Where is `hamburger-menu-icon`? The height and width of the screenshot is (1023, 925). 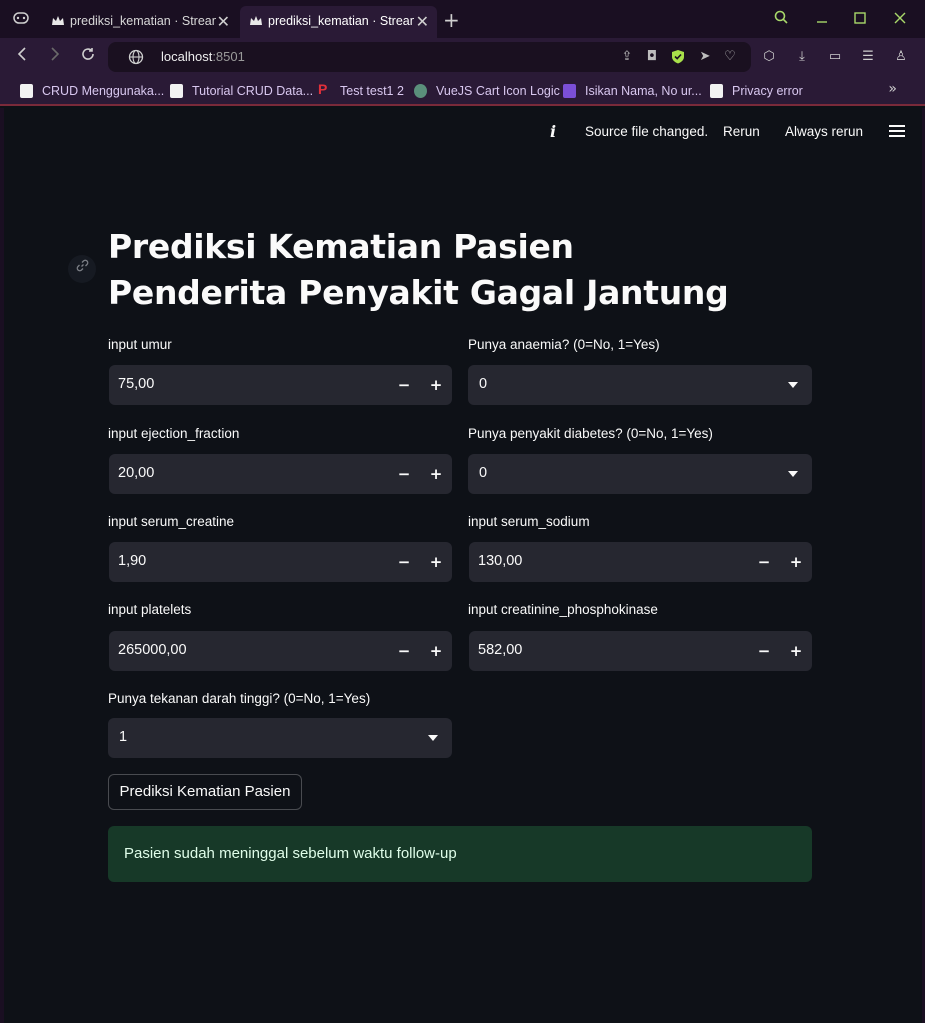 hamburger-menu-icon is located at coordinates (897, 131).